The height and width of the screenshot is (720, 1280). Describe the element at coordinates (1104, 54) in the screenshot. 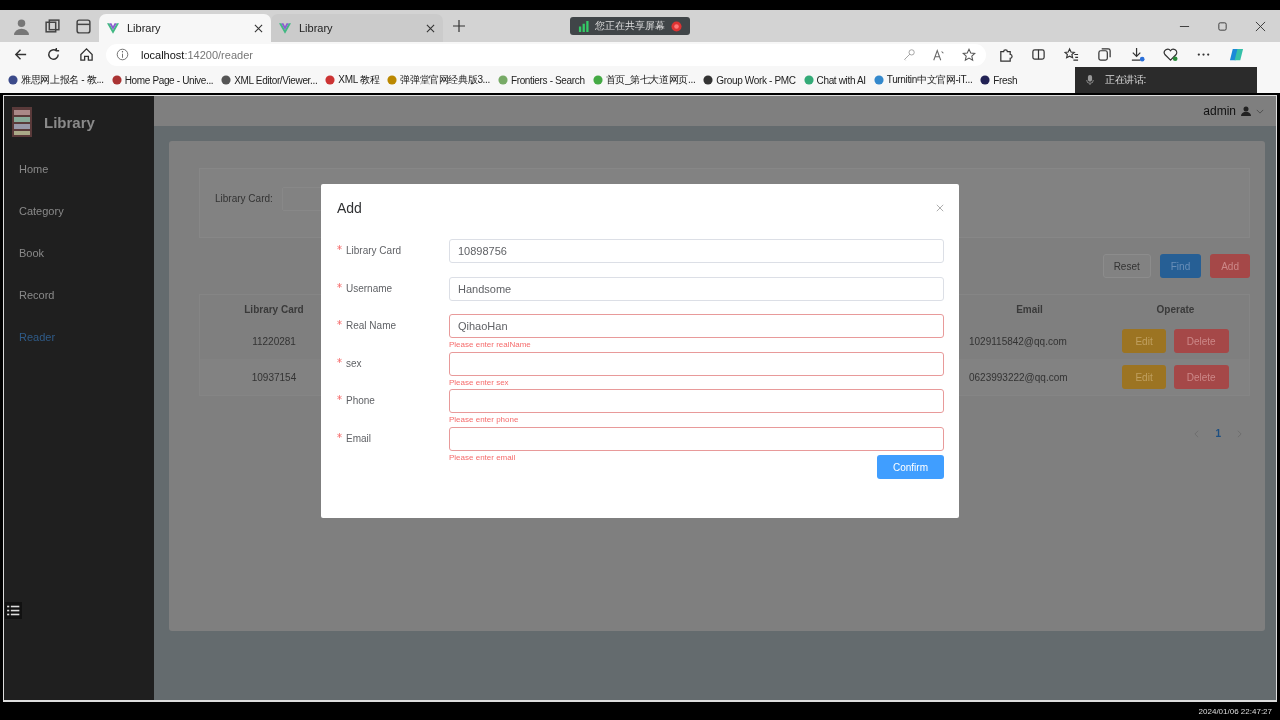

I see `collections-icon` at that location.